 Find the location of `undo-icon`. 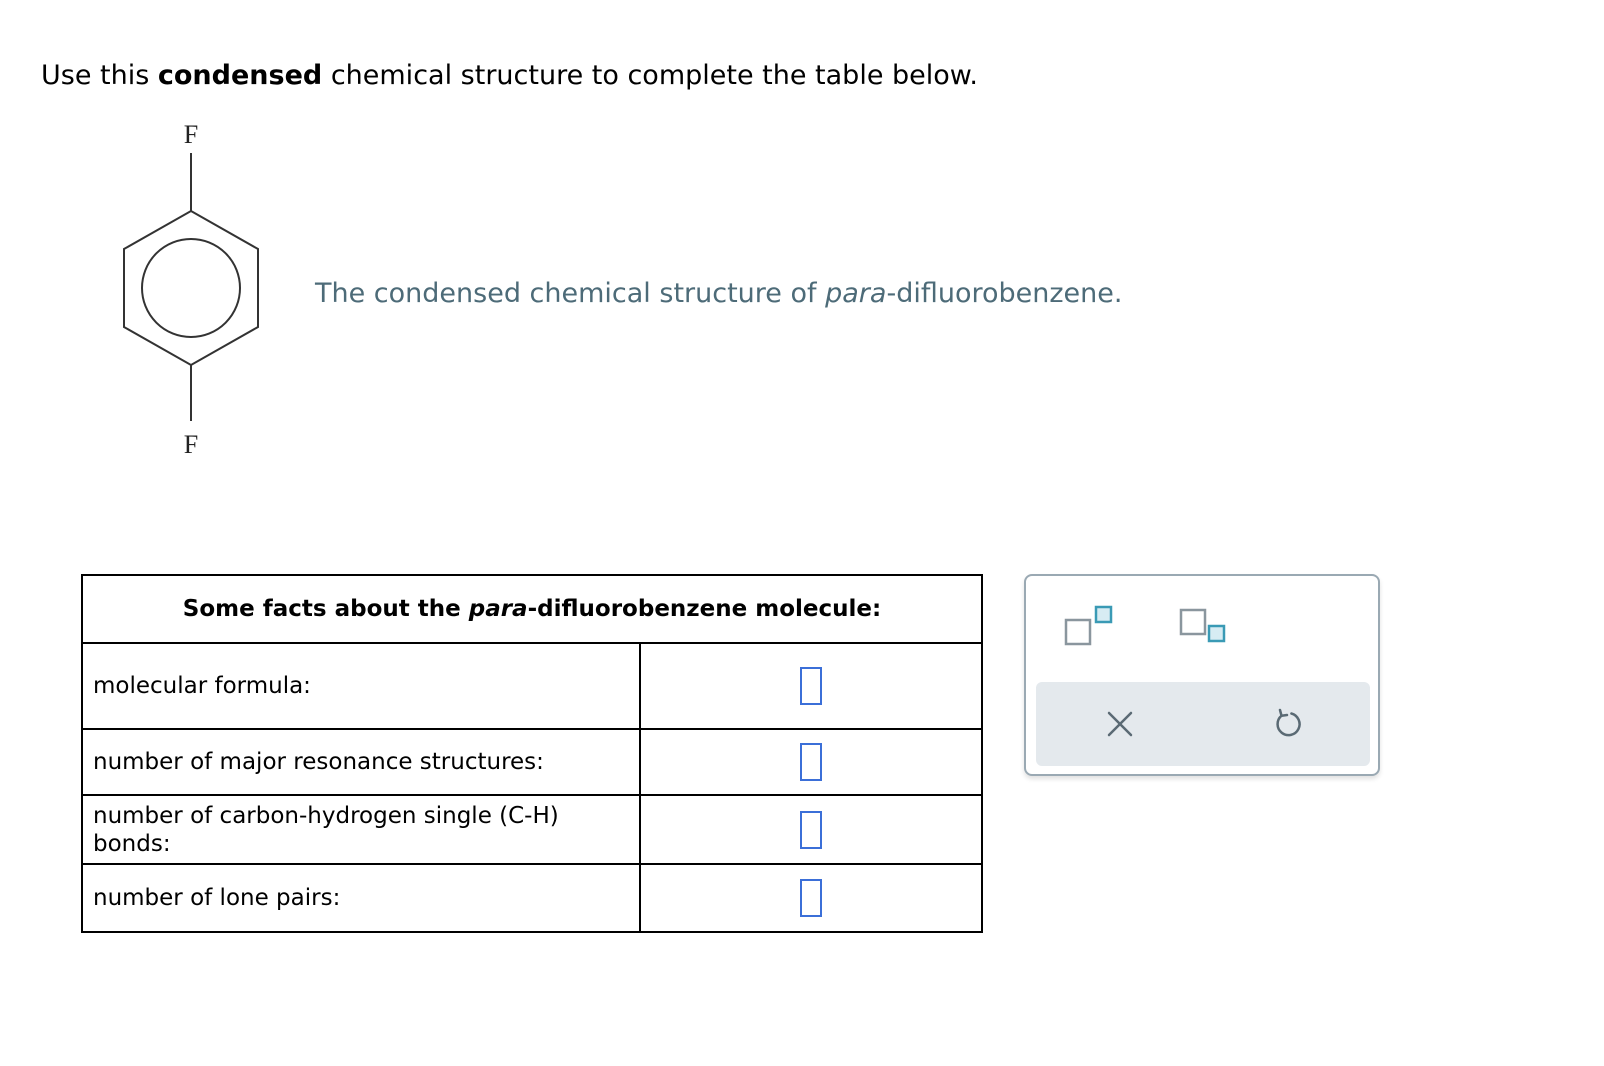

undo-icon is located at coordinates (1288, 722).